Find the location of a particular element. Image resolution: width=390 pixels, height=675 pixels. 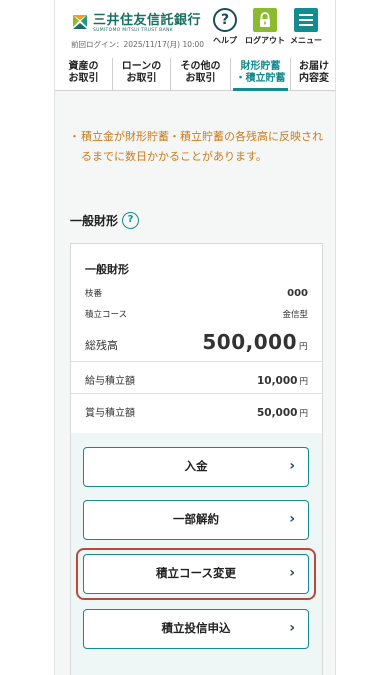

partial-withdraw-label: 一部解約 is located at coordinates (196, 519).